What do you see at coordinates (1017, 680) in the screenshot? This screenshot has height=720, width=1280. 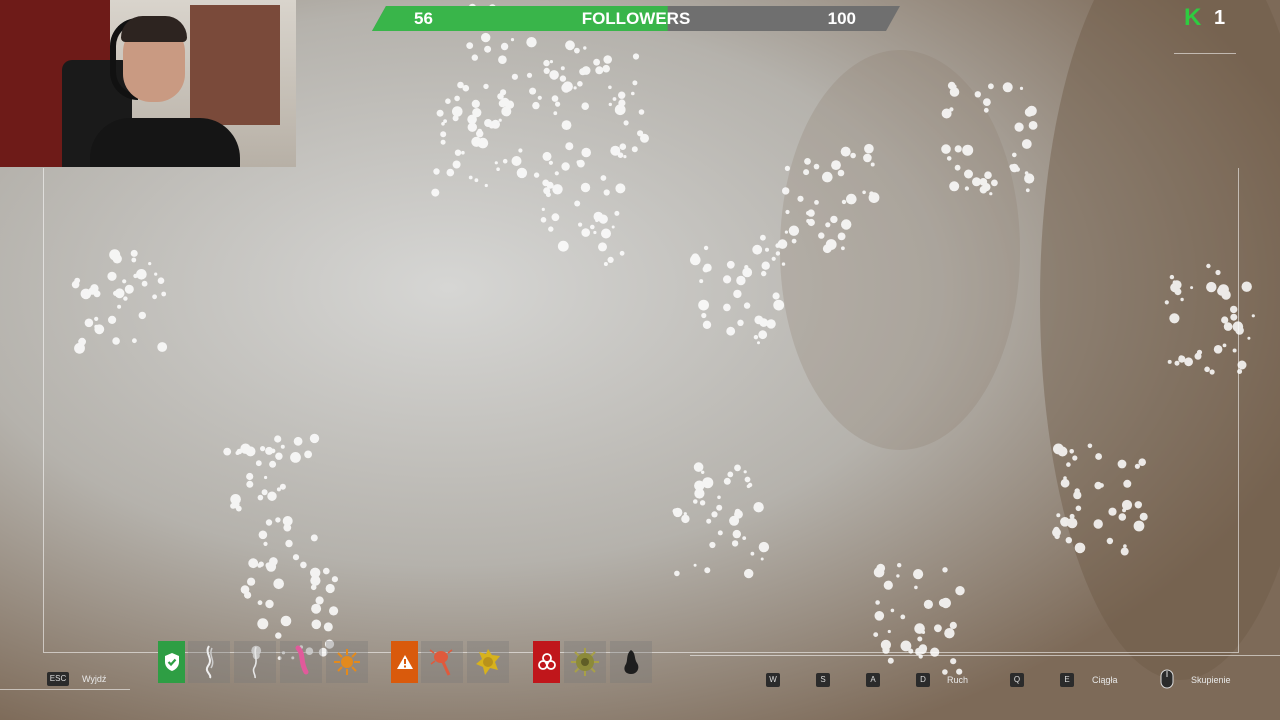 I see `key-q: Q` at bounding box center [1017, 680].